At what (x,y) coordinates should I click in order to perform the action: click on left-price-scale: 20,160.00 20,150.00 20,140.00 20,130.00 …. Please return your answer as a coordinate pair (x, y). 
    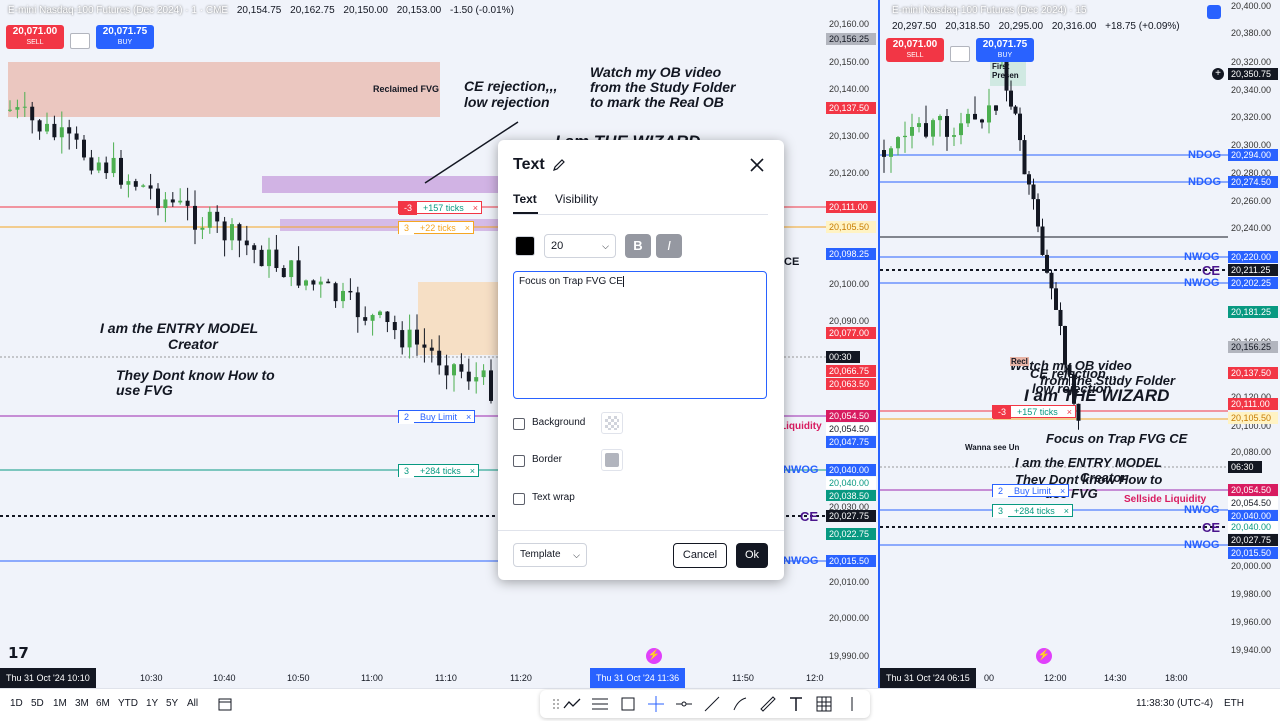
    Looking at the image, I should click on (852, 334).